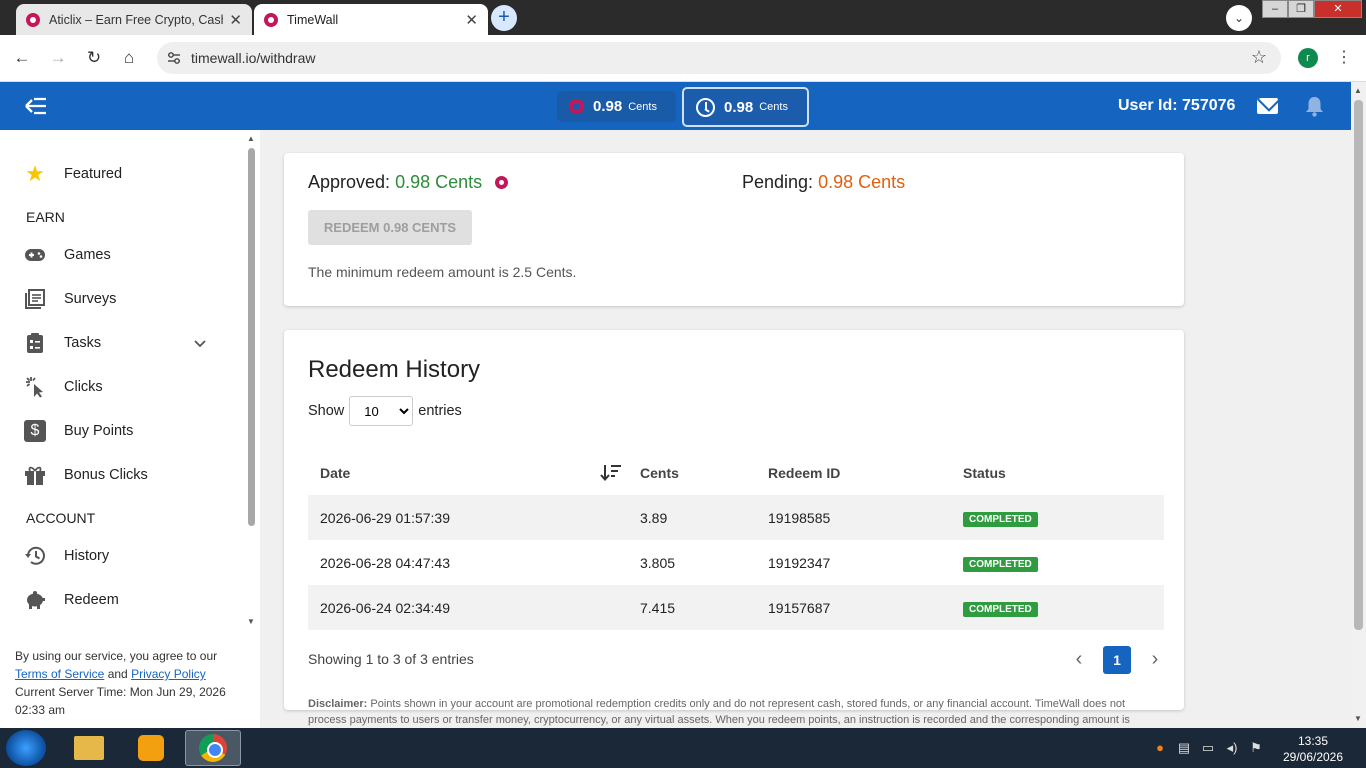 The height and width of the screenshot is (768, 1366). I want to click on sidebar-item-tasks: Tasks, so click(62, 343).